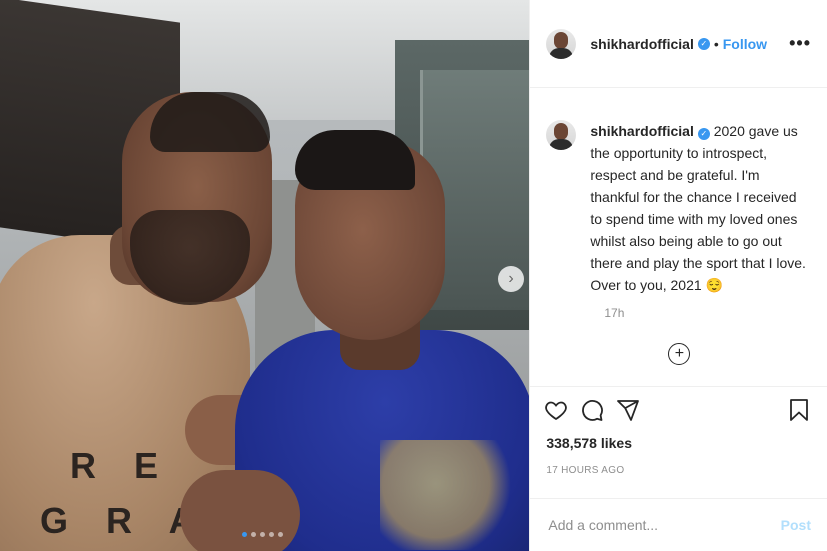 The image size is (827, 551). Describe the element at coordinates (121, 465) in the screenshot. I see `shirt-print-line1: R E` at that location.